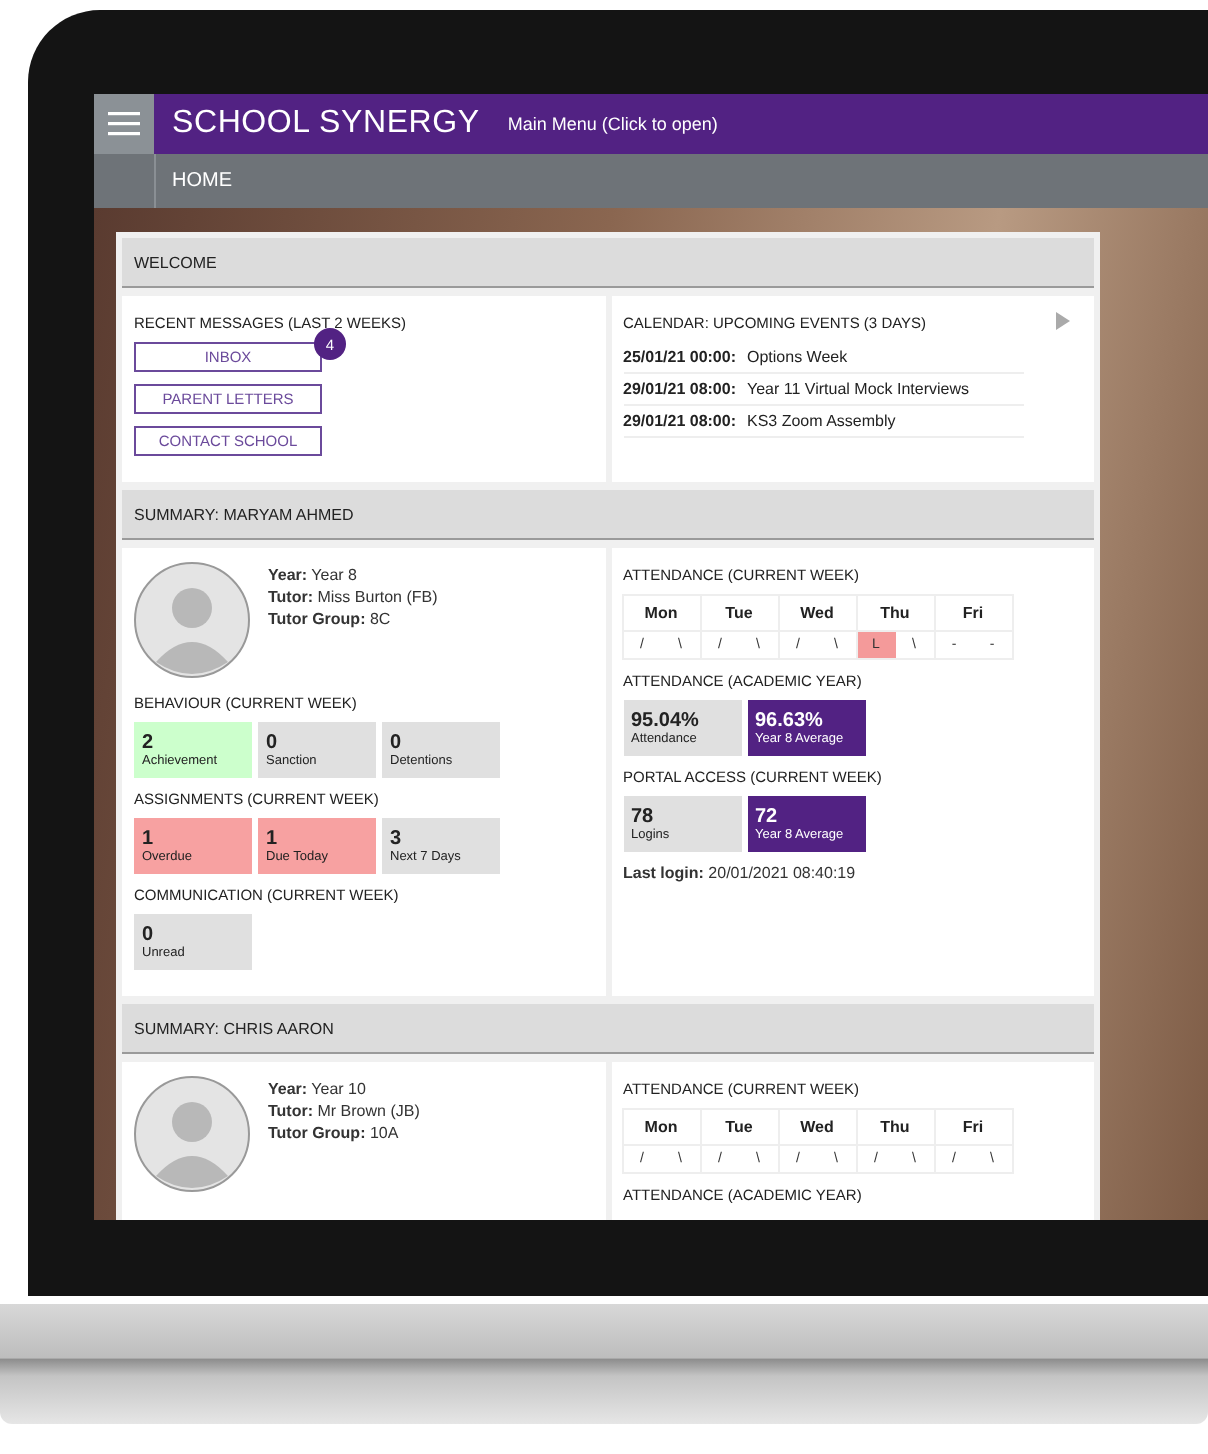 The width and height of the screenshot is (1208, 1454). What do you see at coordinates (1063, 321) in the screenshot?
I see `play-icon` at bounding box center [1063, 321].